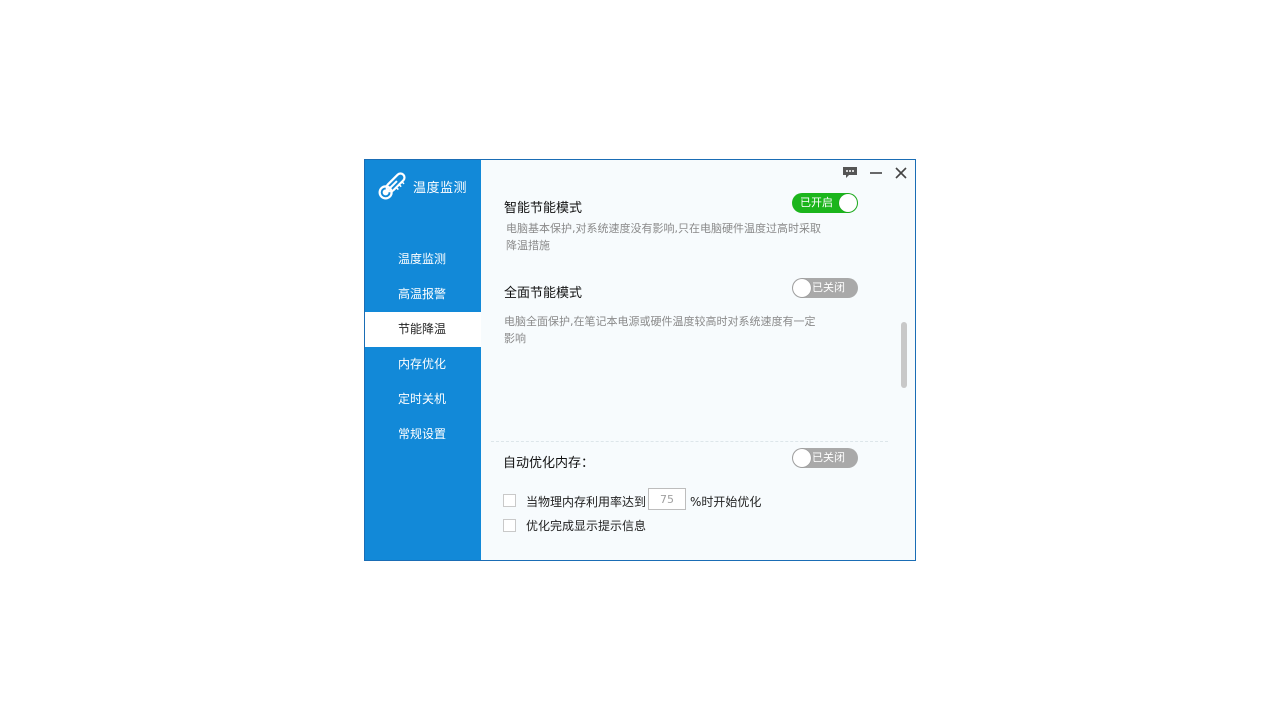  I want to click on notify-label: 优化完成显示提示信息, so click(586, 526).